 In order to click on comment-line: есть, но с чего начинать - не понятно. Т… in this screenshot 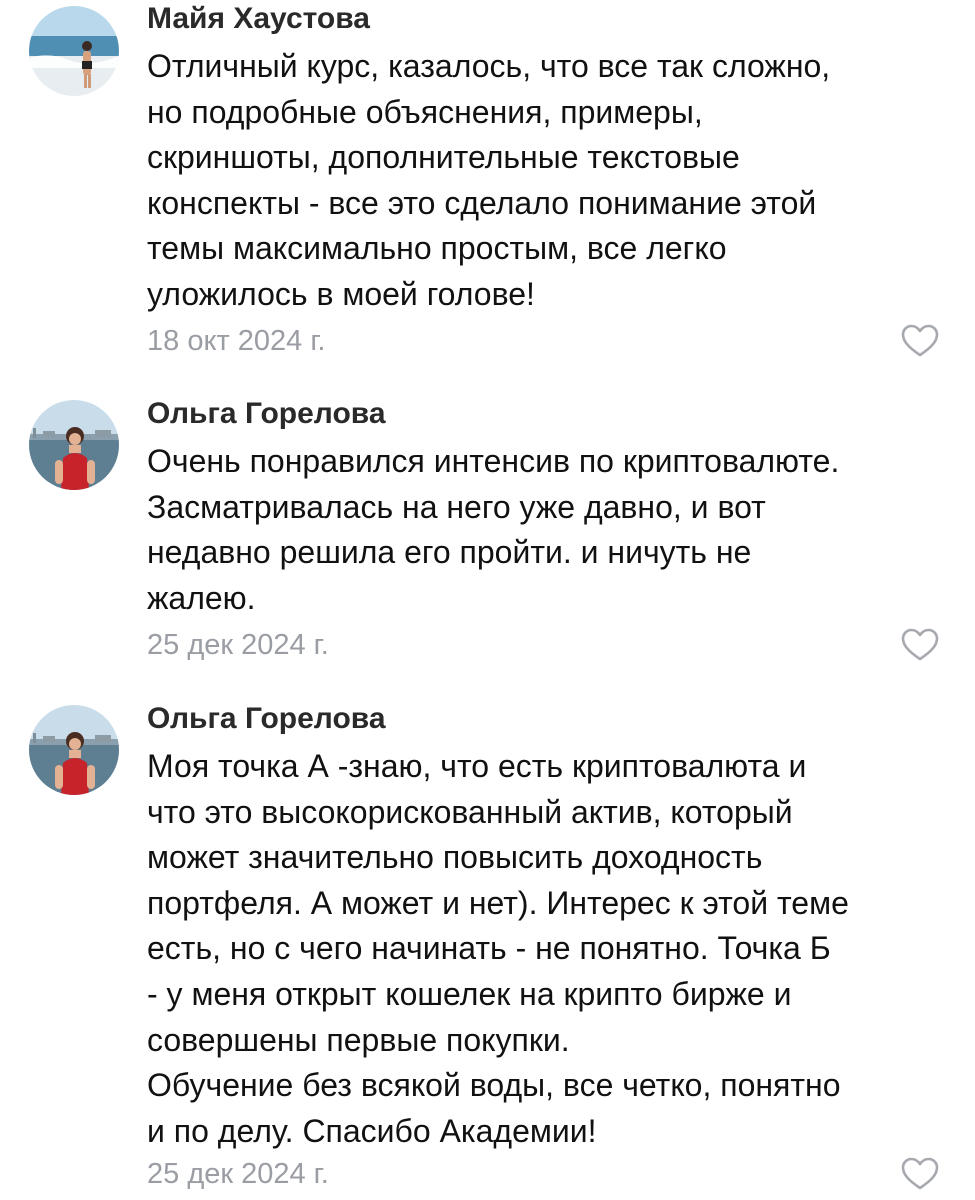, I will do `click(489, 948)`.